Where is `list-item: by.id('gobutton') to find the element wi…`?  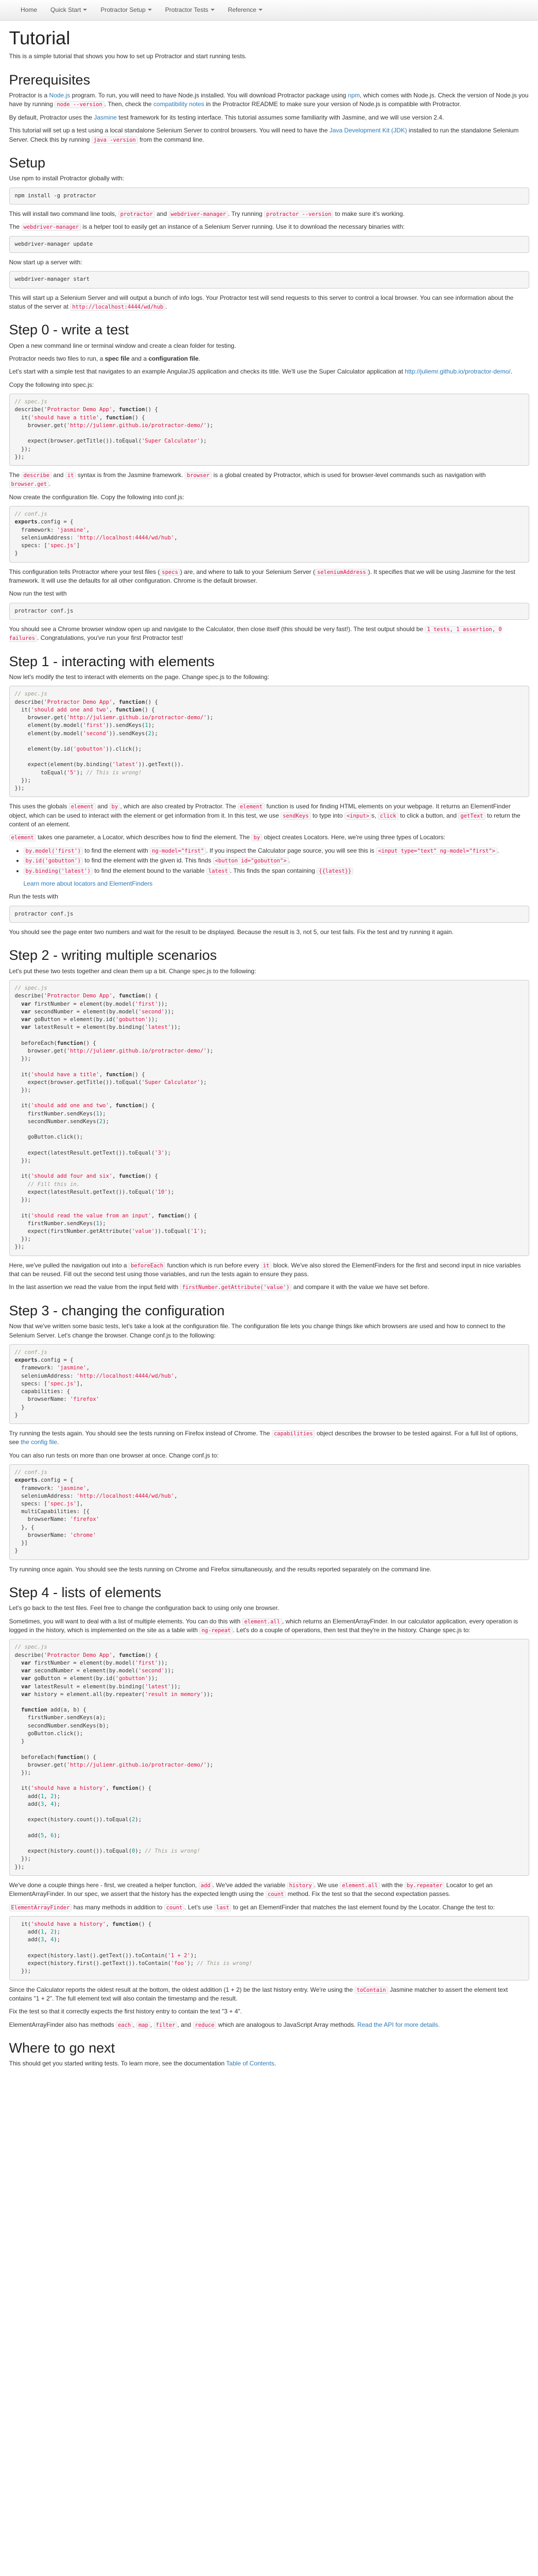 list-item: by.id('gobutton') to find the element wi… is located at coordinates (276, 860).